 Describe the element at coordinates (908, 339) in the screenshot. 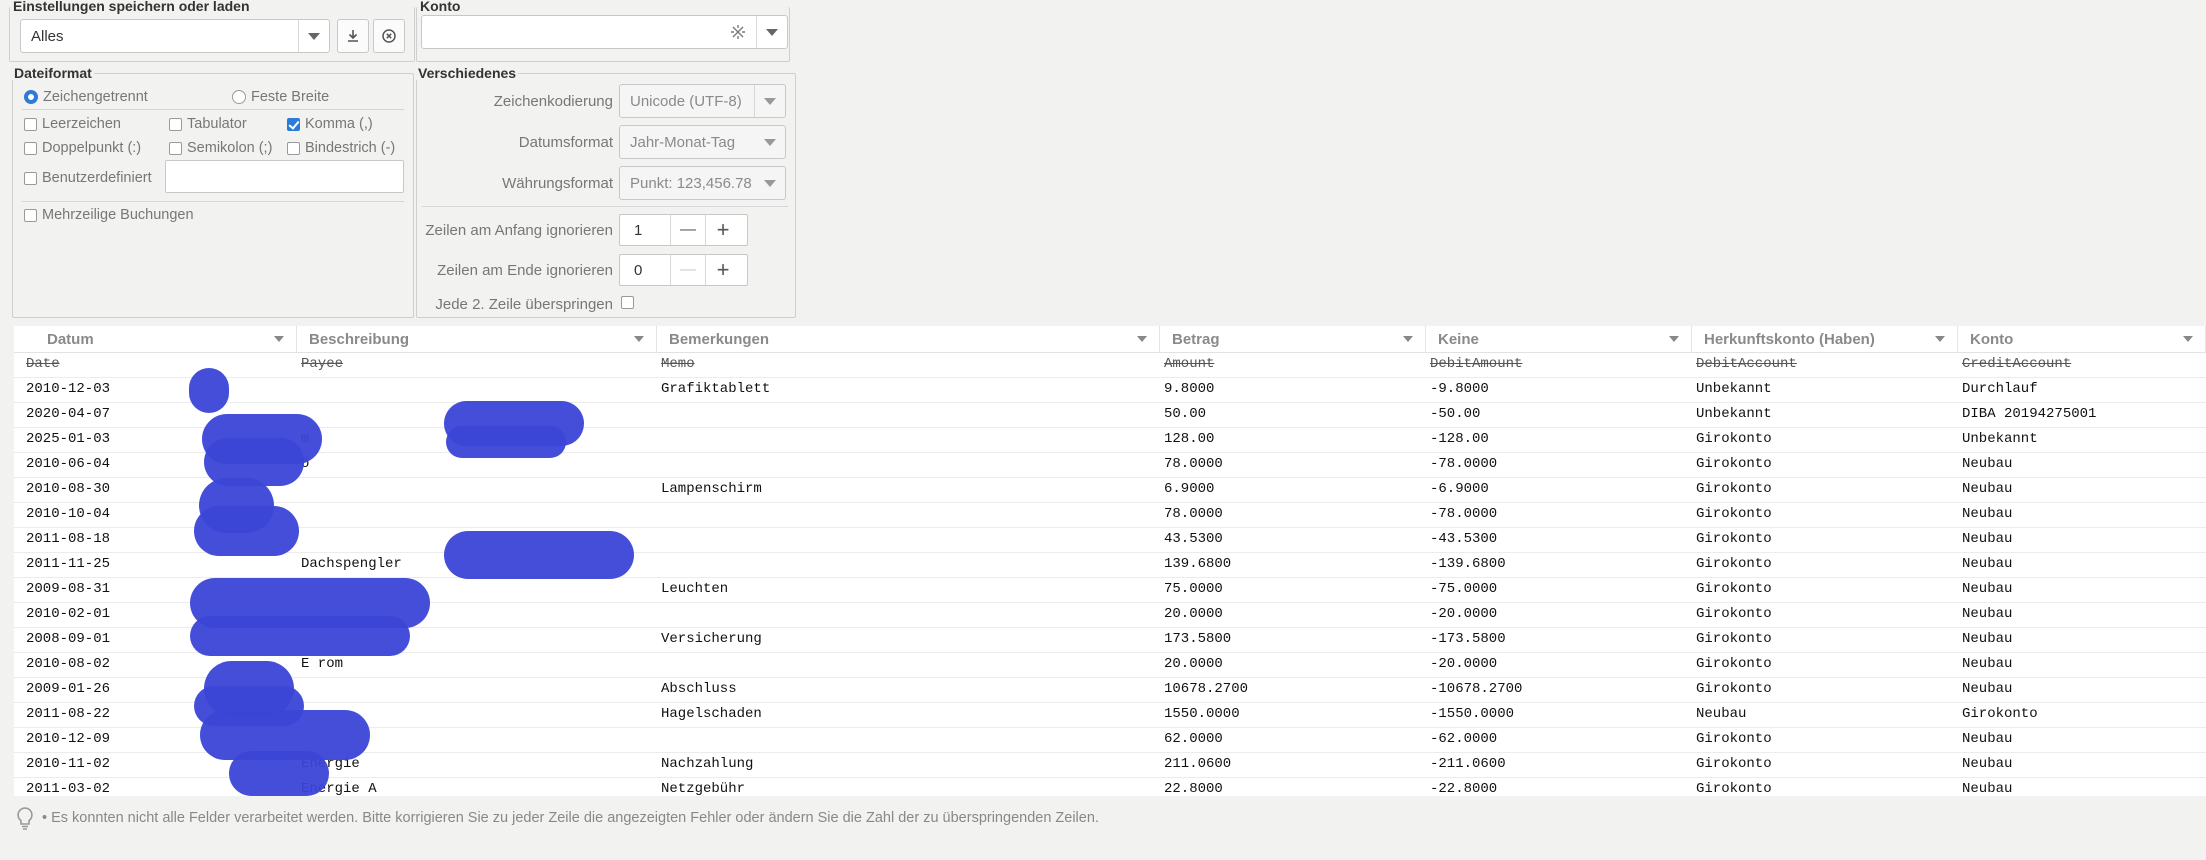

I see `column-header-bemerkungen: Bemerkungen` at that location.